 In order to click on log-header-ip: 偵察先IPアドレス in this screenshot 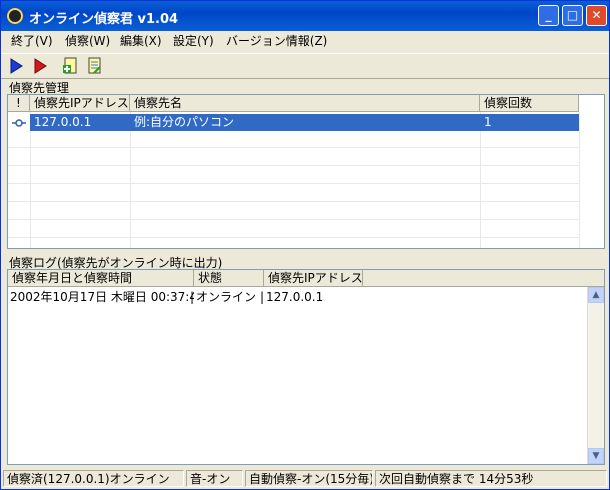, I will do `click(313, 278)`.